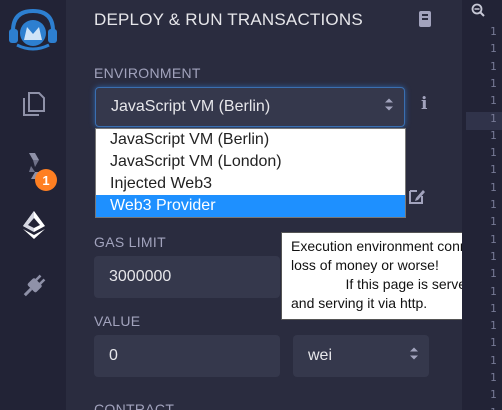 The height and width of the screenshot is (410, 502). I want to click on info-icon: i, so click(424, 104).